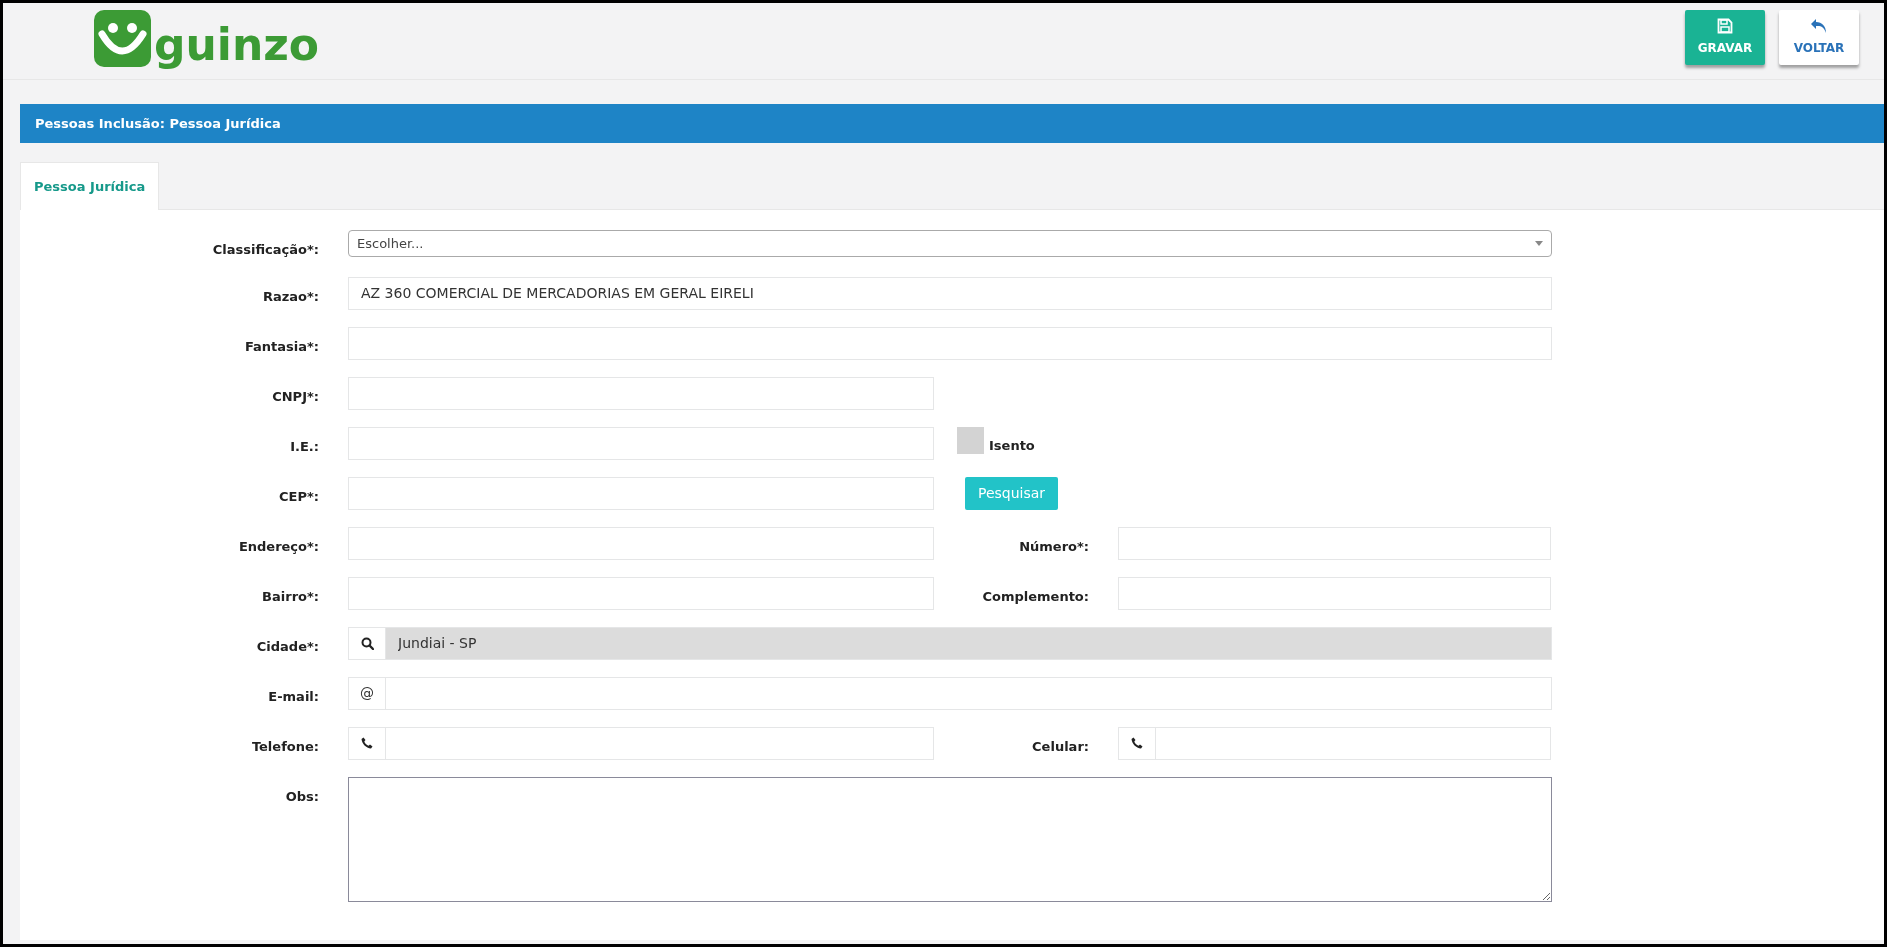 The width and height of the screenshot is (1887, 947). Describe the element at coordinates (278, 546) in the screenshot. I see `field-label: Endereço*:` at that location.